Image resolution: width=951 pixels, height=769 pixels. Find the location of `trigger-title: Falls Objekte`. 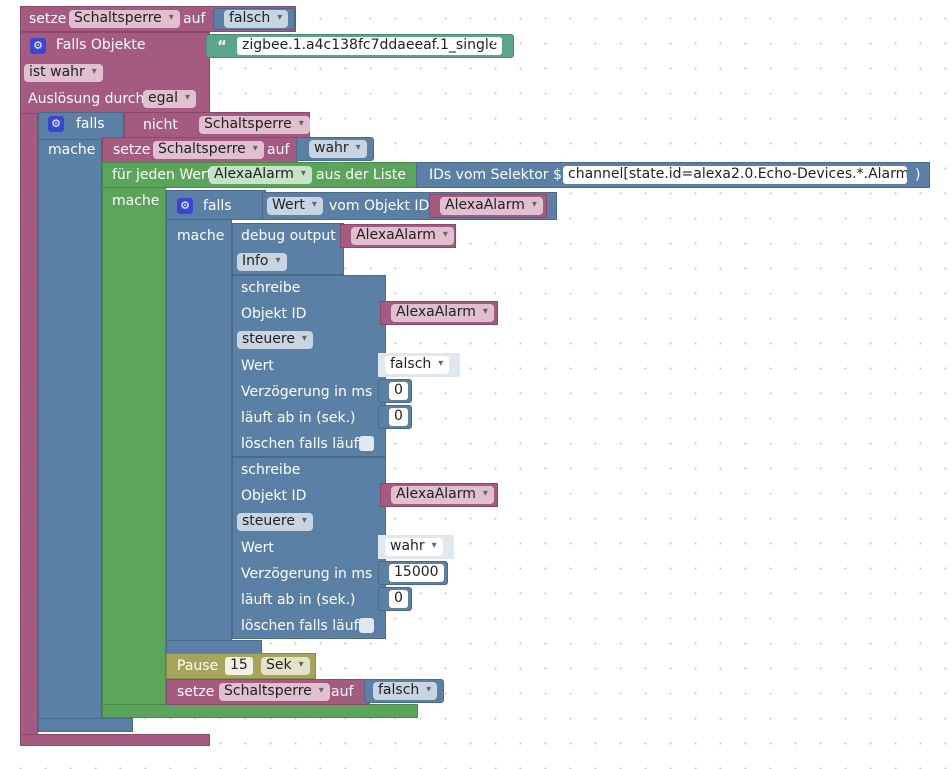

trigger-title: Falls Objekte is located at coordinates (101, 45).